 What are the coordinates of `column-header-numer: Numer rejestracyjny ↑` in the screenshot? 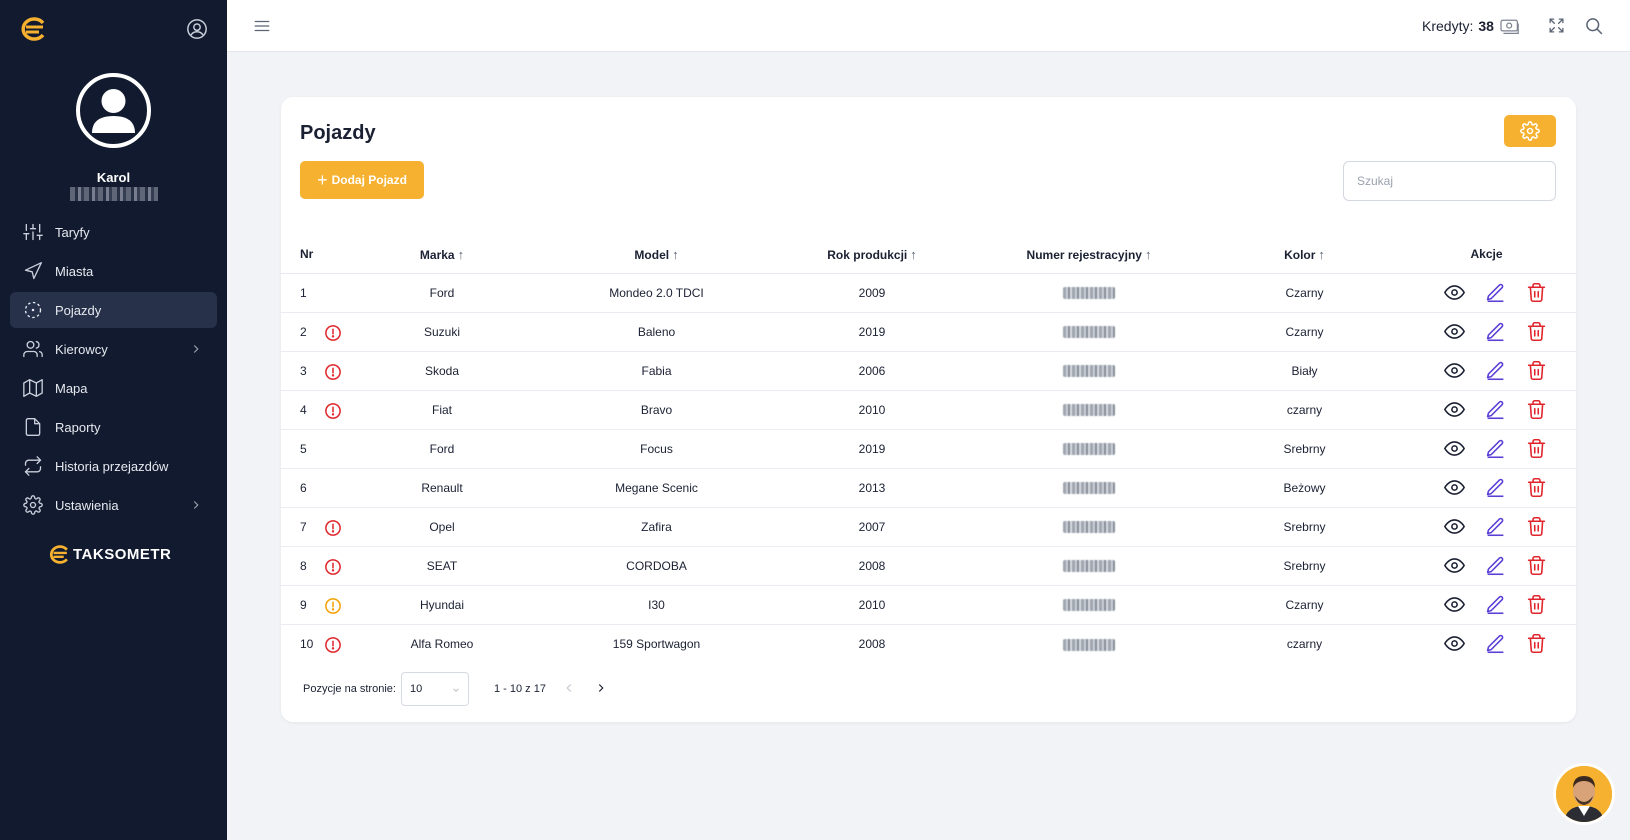 It's located at (1089, 255).